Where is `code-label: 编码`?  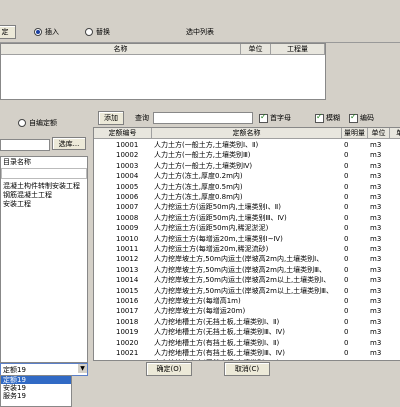 code-label: 编码 is located at coordinates (367, 118).